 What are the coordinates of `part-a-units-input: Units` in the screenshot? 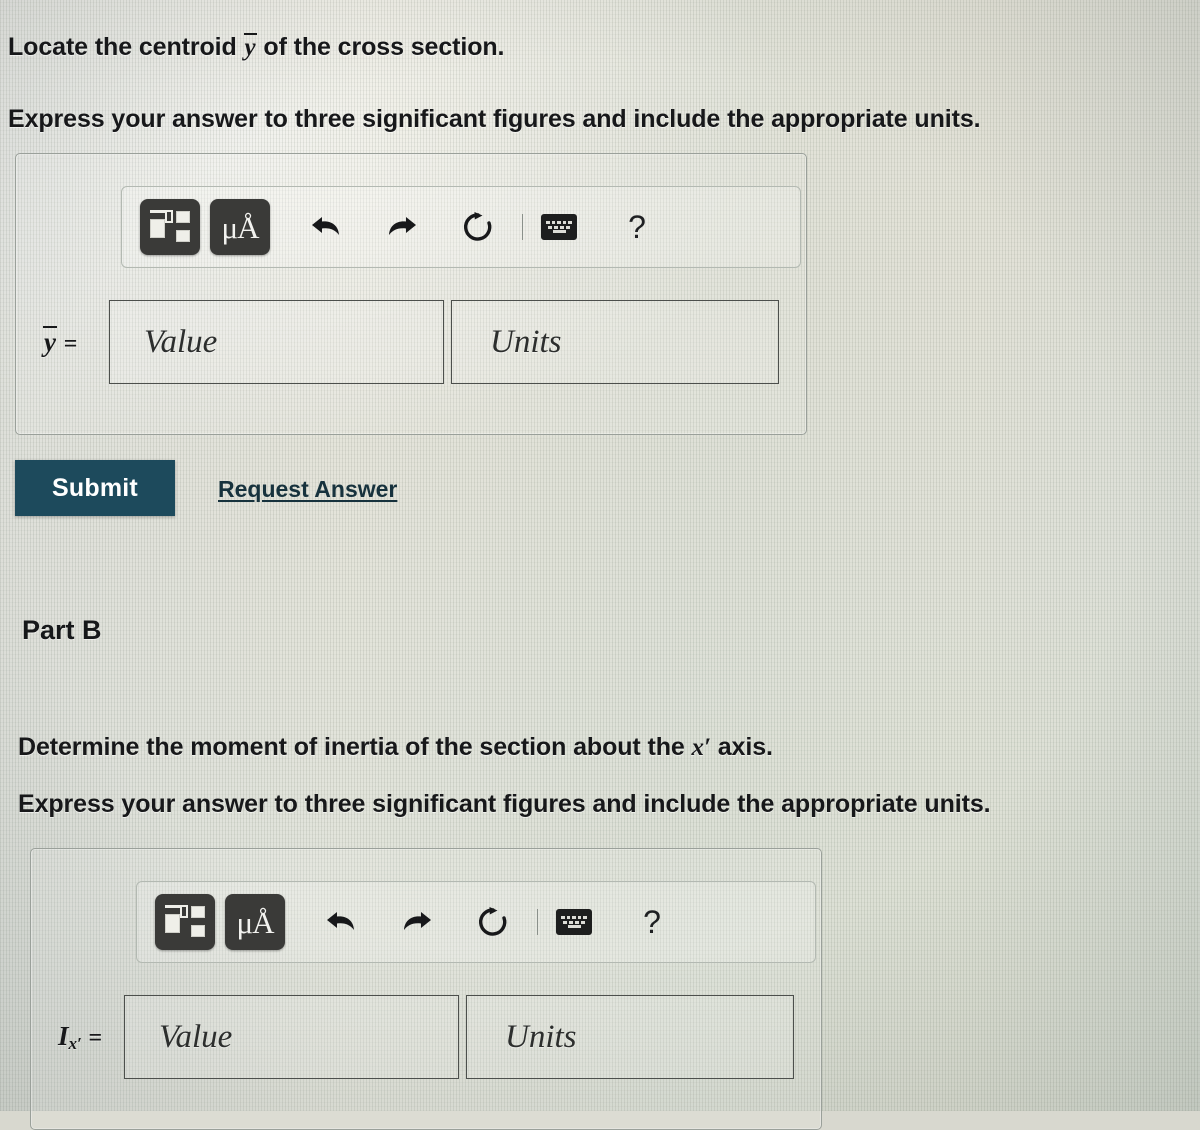 It's located at (615, 342).